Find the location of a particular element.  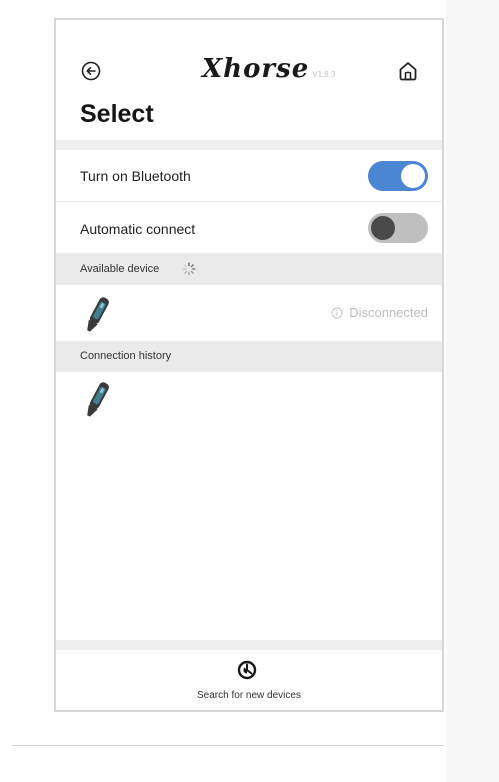

connection-history-title: Connection history is located at coordinates (126, 356).